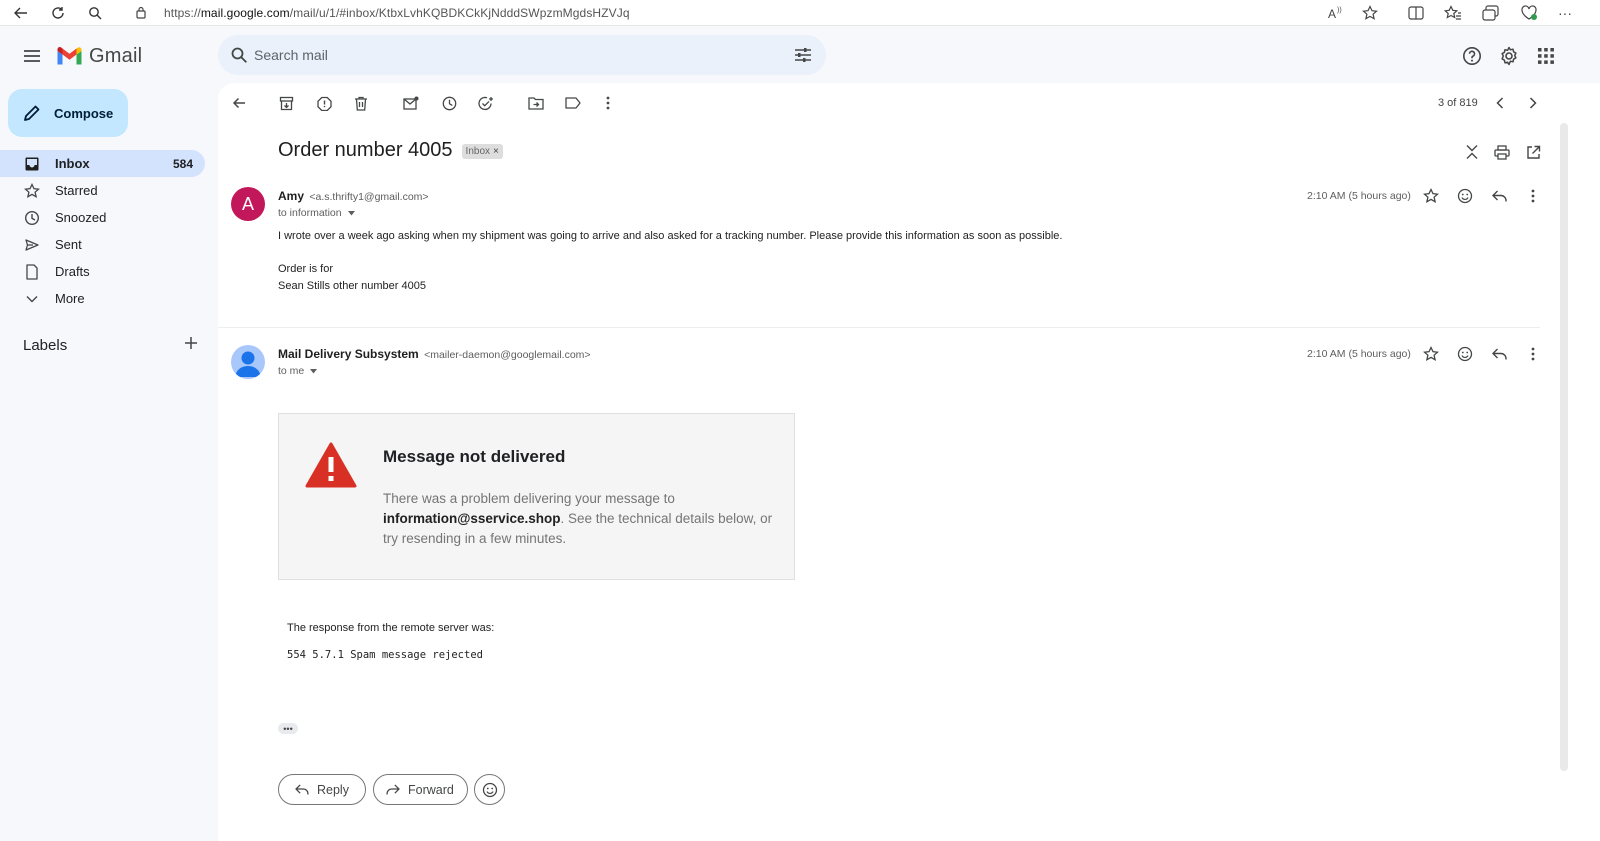 The height and width of the screenshot is (841, 1600). What do you see at coordinates (102, 244) in the screenshot?
I see `sidebar-item-sent: Sent` at bounding box center [102, 244].